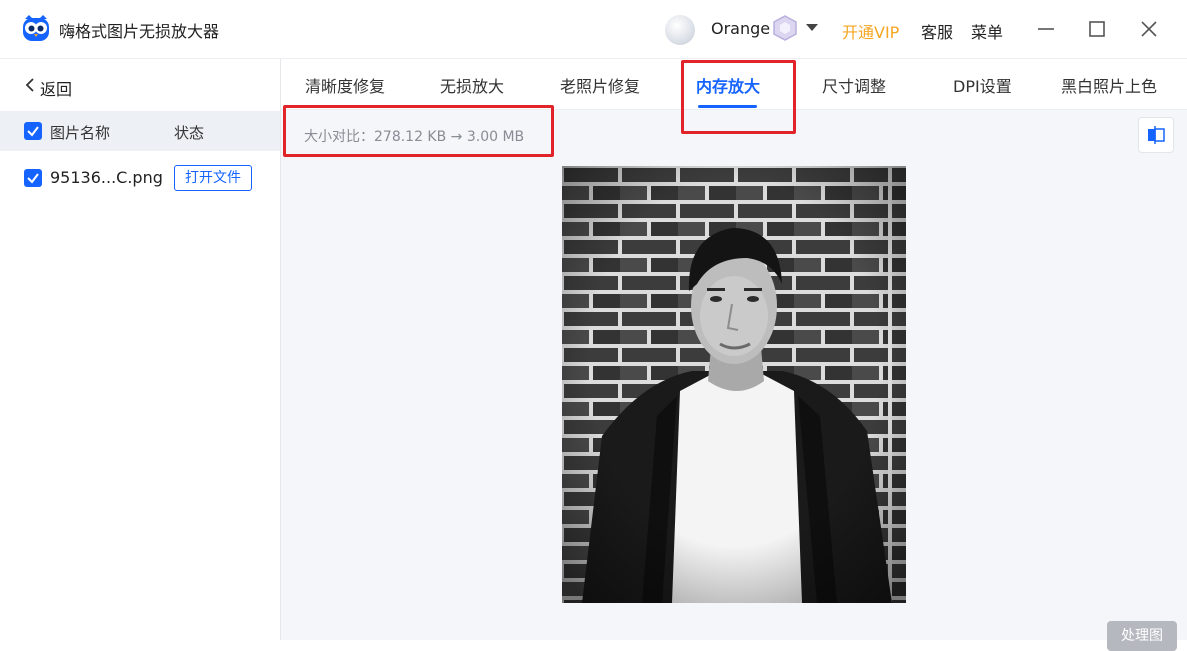 The image size is (1187, 651). Describe the element at coordinates (987, 31) in the screenshot. I see `menu-link: 菜单` at that location.